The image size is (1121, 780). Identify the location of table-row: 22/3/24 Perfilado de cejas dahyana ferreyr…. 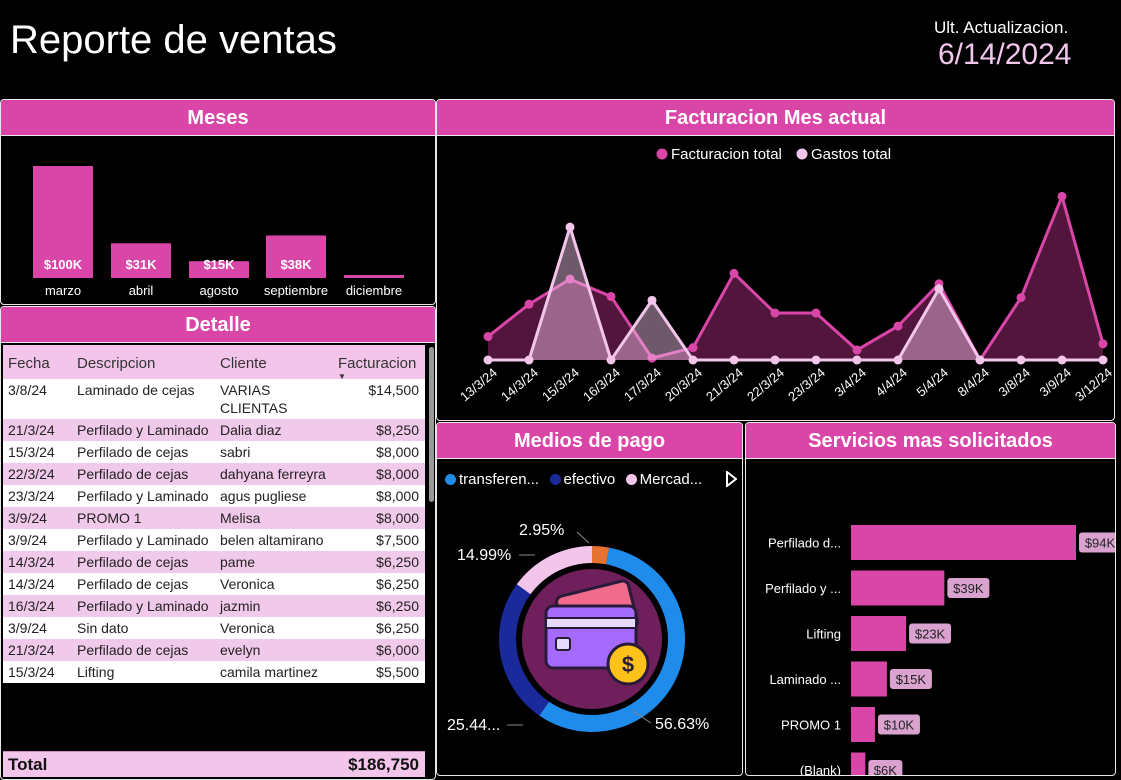
(214, 474).